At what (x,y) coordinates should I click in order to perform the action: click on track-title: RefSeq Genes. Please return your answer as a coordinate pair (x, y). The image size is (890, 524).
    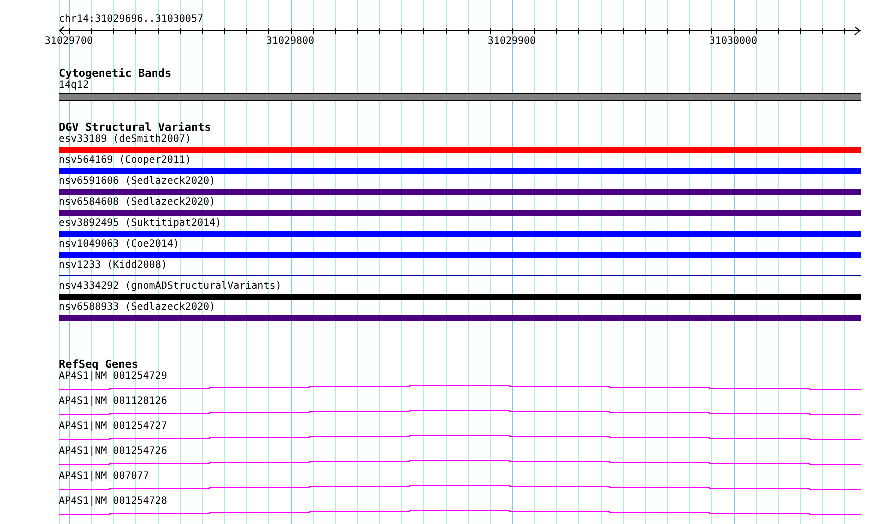
    Looking at the image, I should click on (98, 365).